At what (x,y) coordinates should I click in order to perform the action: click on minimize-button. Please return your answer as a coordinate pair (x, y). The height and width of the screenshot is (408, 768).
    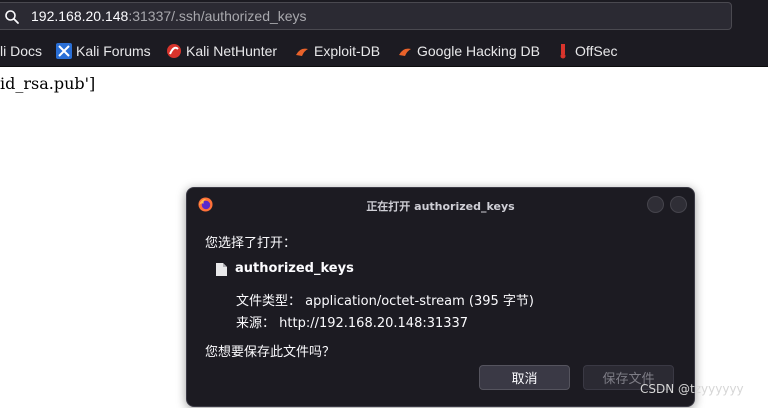
    Looking at the image, I should click on (655, 204).